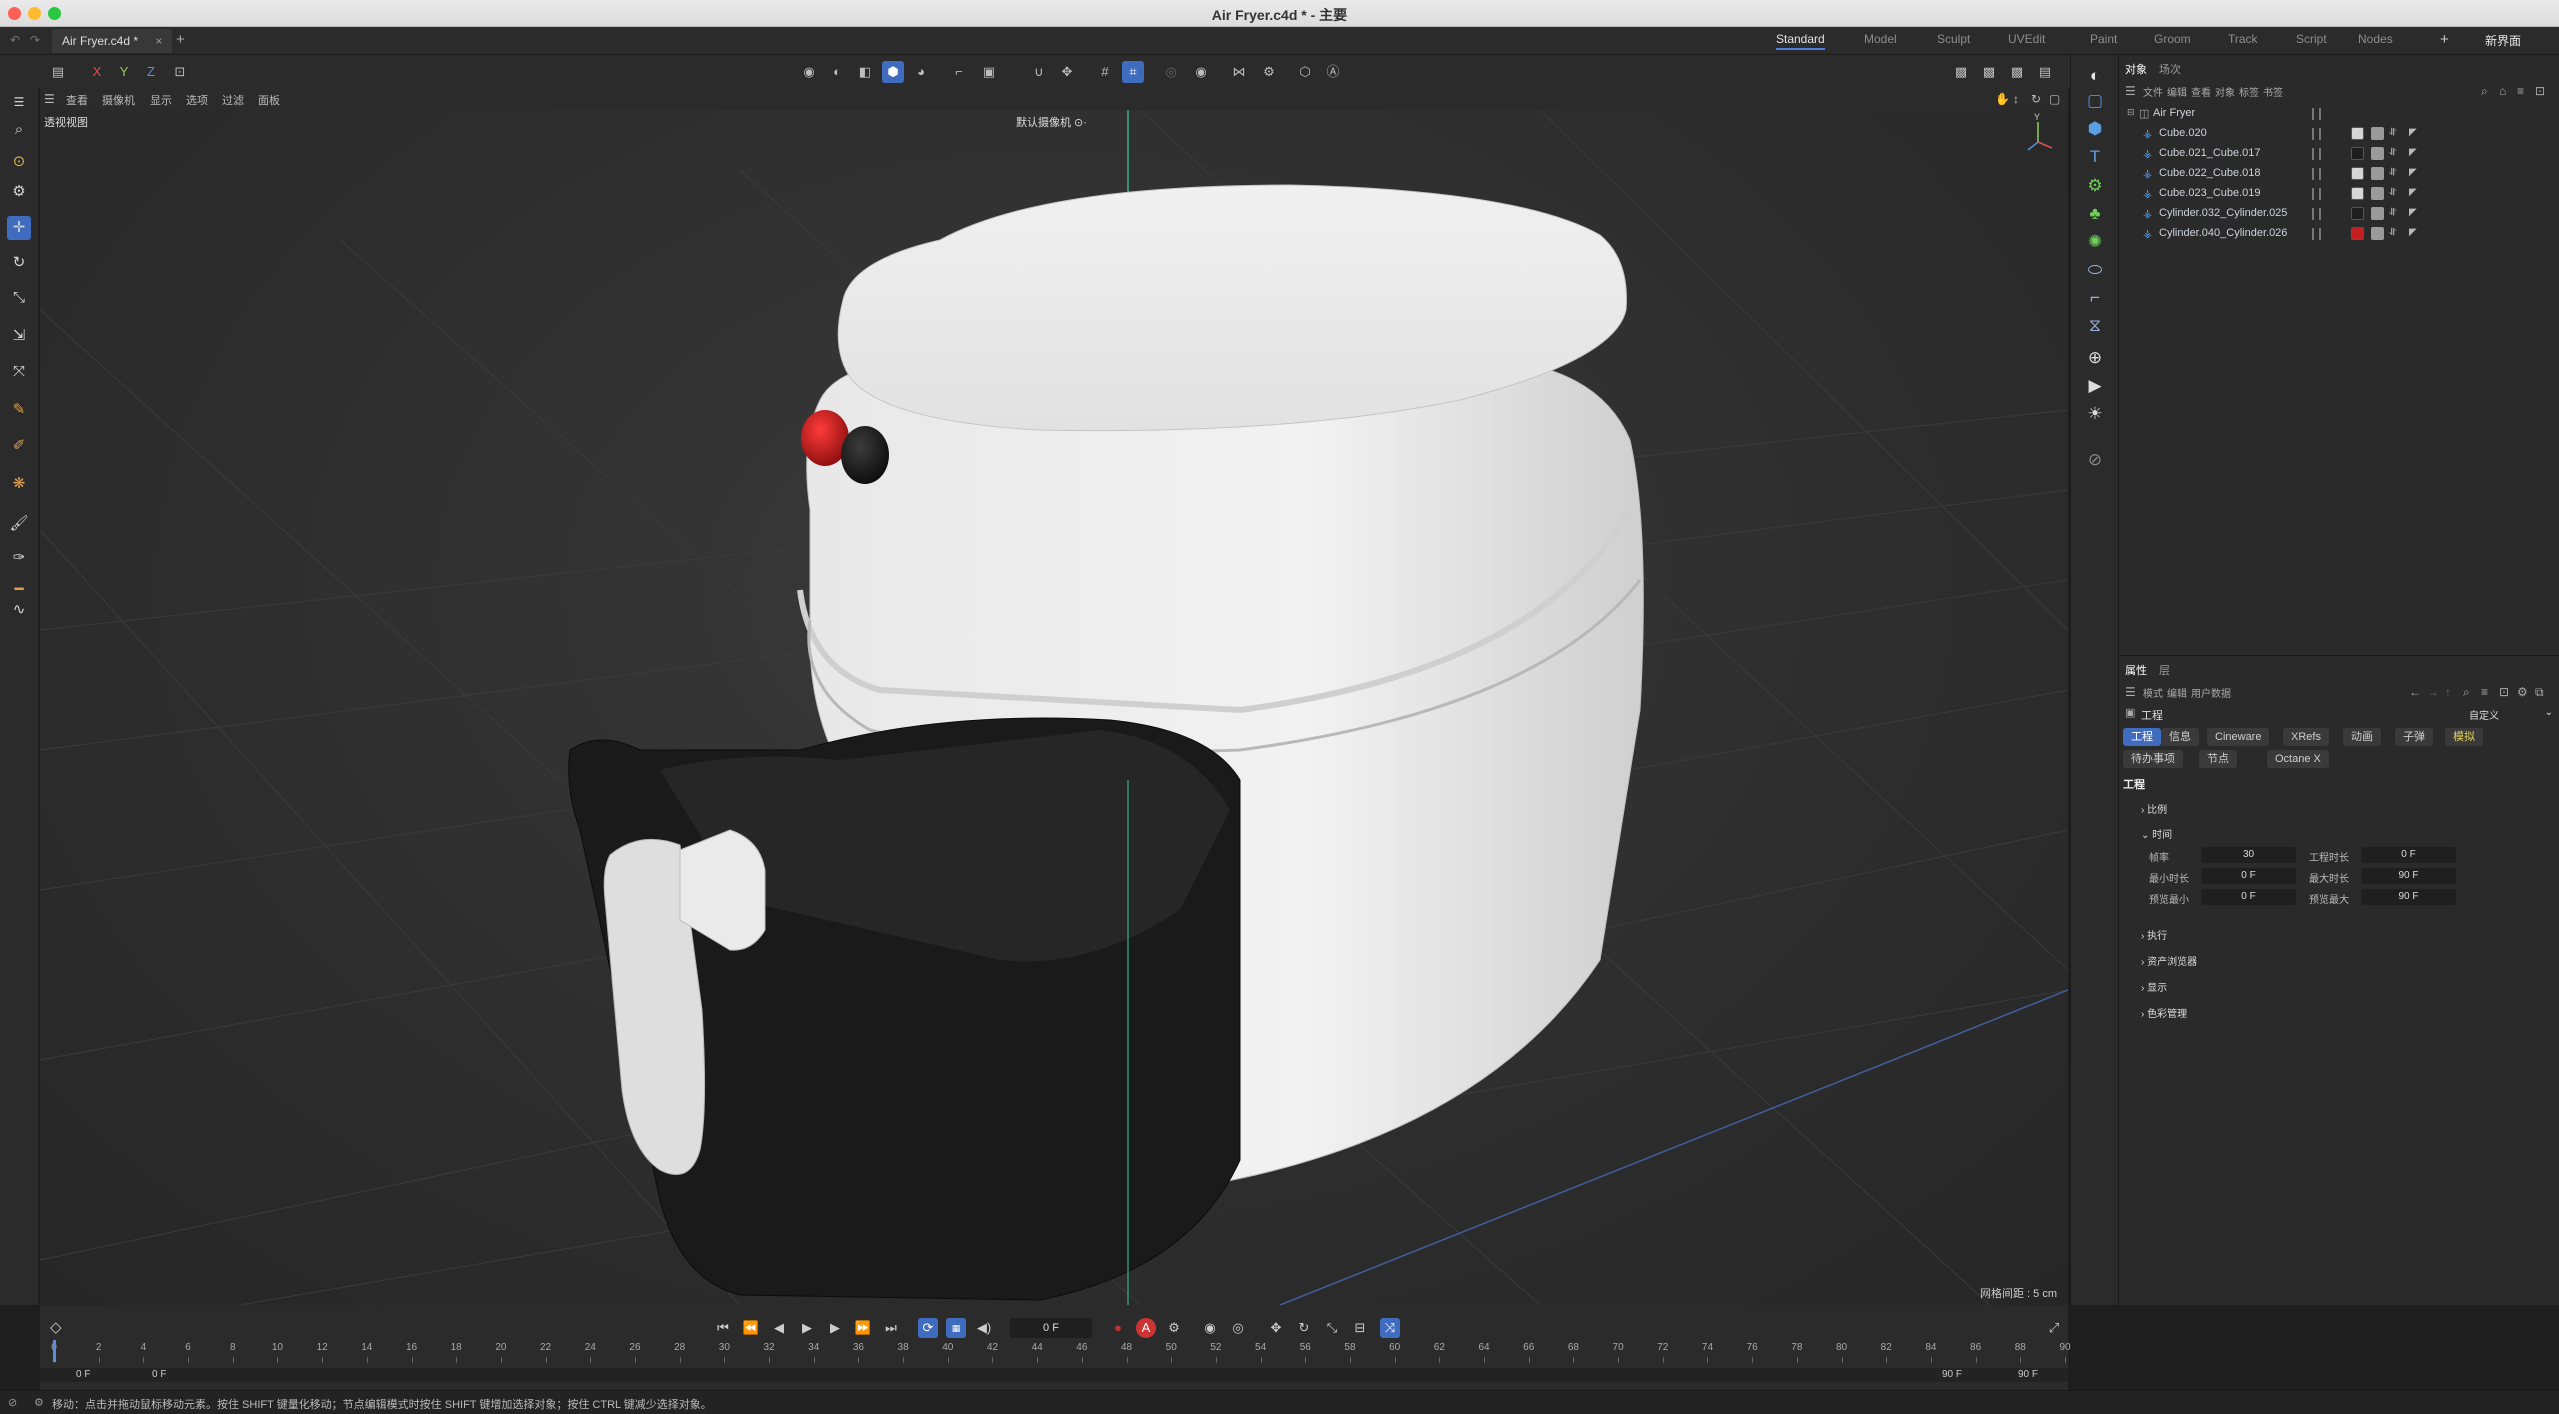 The height and width of the screenshot is (1414, 2559). I want to click on move-tool-icon: ✛, so click(19, 228).